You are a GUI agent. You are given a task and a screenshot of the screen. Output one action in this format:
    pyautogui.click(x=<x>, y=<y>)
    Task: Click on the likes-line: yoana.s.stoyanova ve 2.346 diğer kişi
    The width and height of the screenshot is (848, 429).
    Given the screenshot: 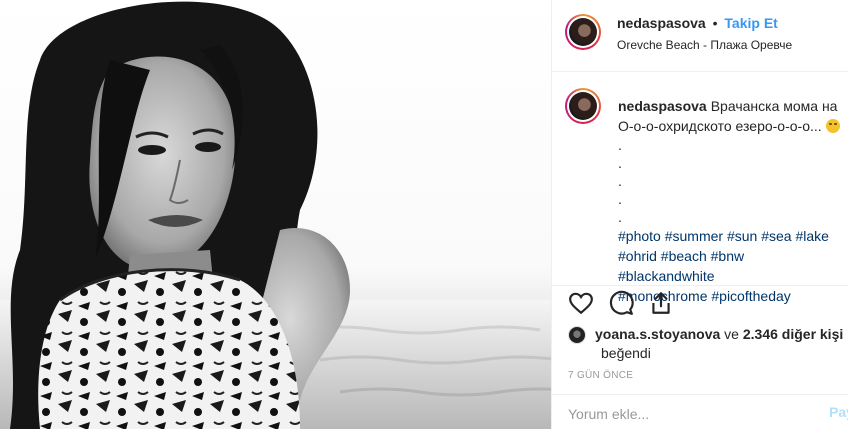 What is the action you would take?
    pyautogui.click(x=719, y=334)
    